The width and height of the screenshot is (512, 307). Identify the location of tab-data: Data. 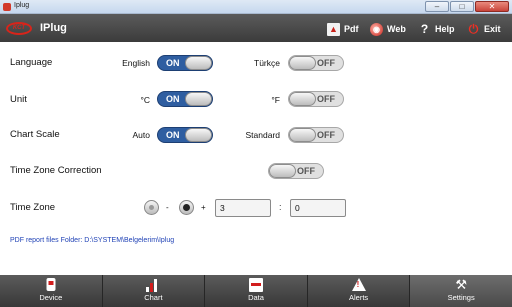
(256, 291).